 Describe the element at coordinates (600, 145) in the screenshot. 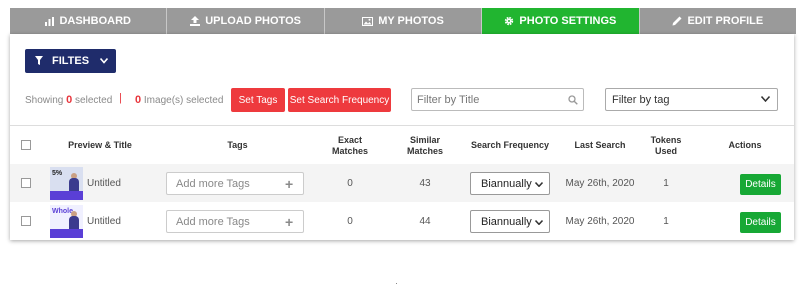

I see `col-last-search: Last Search` at that location.